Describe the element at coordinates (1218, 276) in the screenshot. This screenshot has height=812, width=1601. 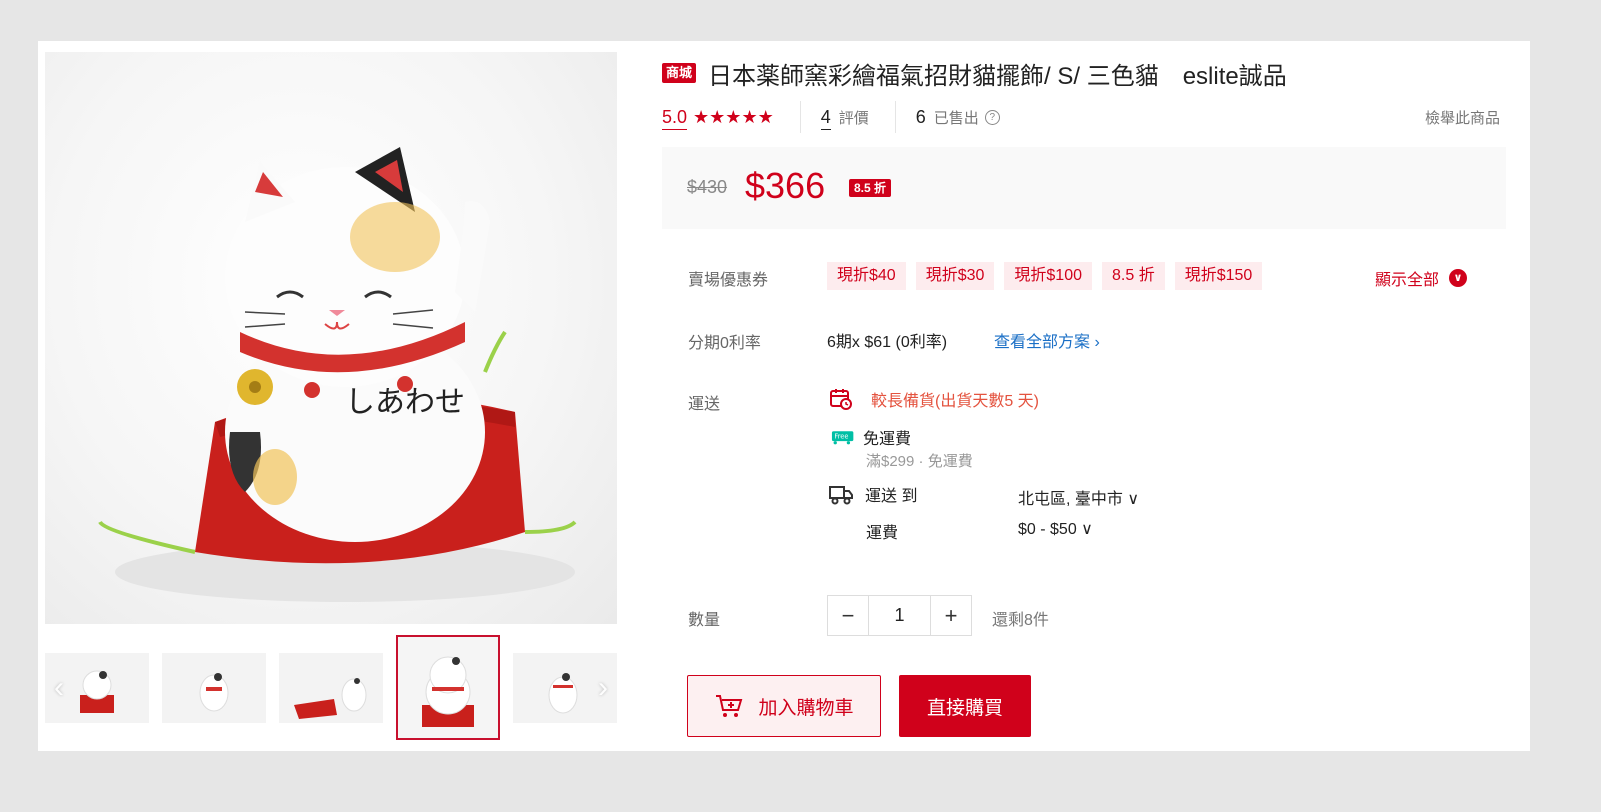
I see `coupon-chip: 現折$150` at that location.